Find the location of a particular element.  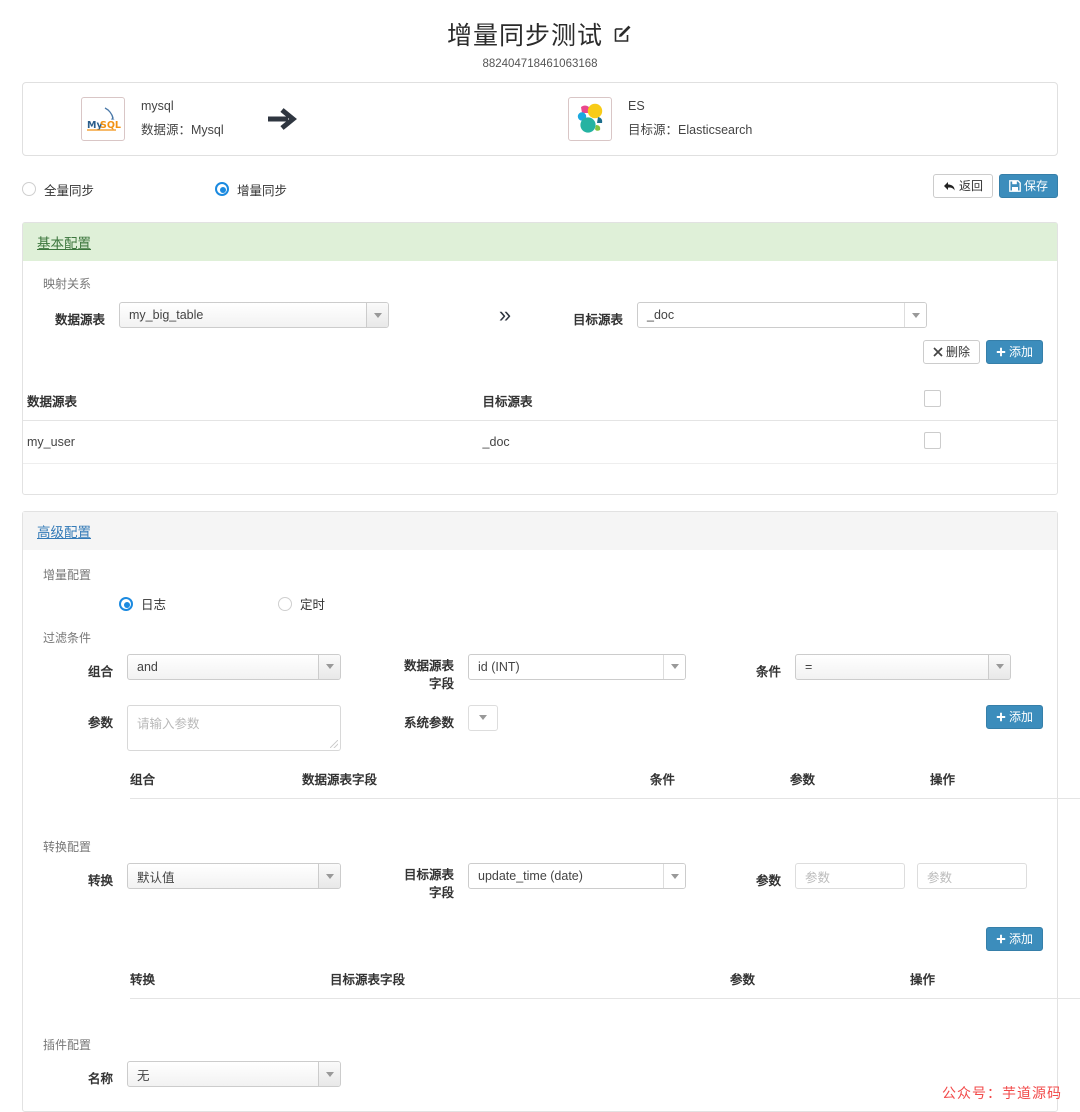

target-table-label: 目标源表 is located at coordinates (588, 315).